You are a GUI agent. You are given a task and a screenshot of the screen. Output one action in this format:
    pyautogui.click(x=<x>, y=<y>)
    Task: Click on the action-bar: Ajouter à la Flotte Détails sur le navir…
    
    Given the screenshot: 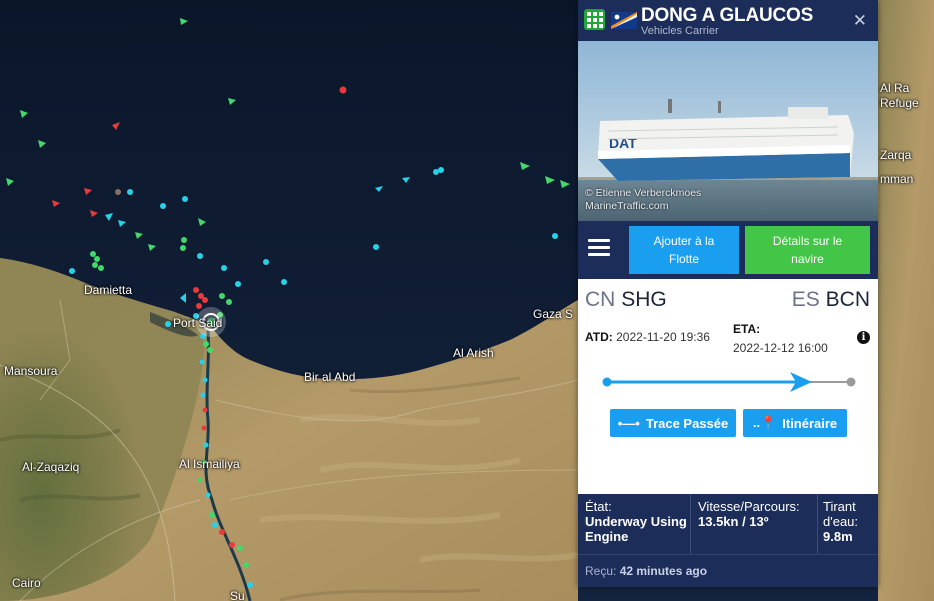 What is the action you would take?
    pyautogui.click(x=728, y=250)
    